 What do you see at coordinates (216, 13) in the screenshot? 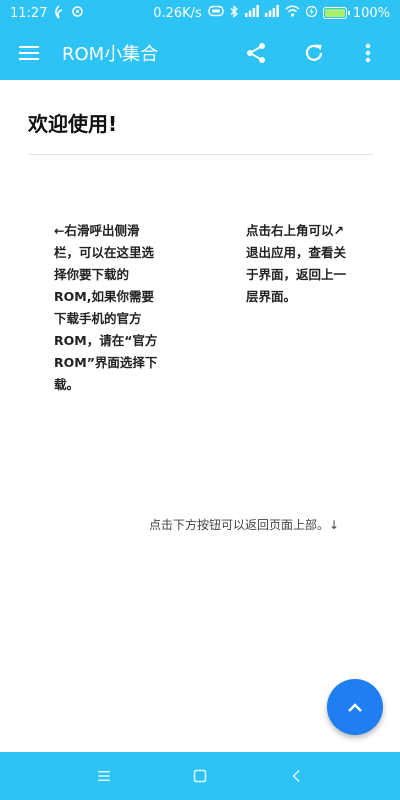
I see `messages-icon` at bounding box center [216, 13].